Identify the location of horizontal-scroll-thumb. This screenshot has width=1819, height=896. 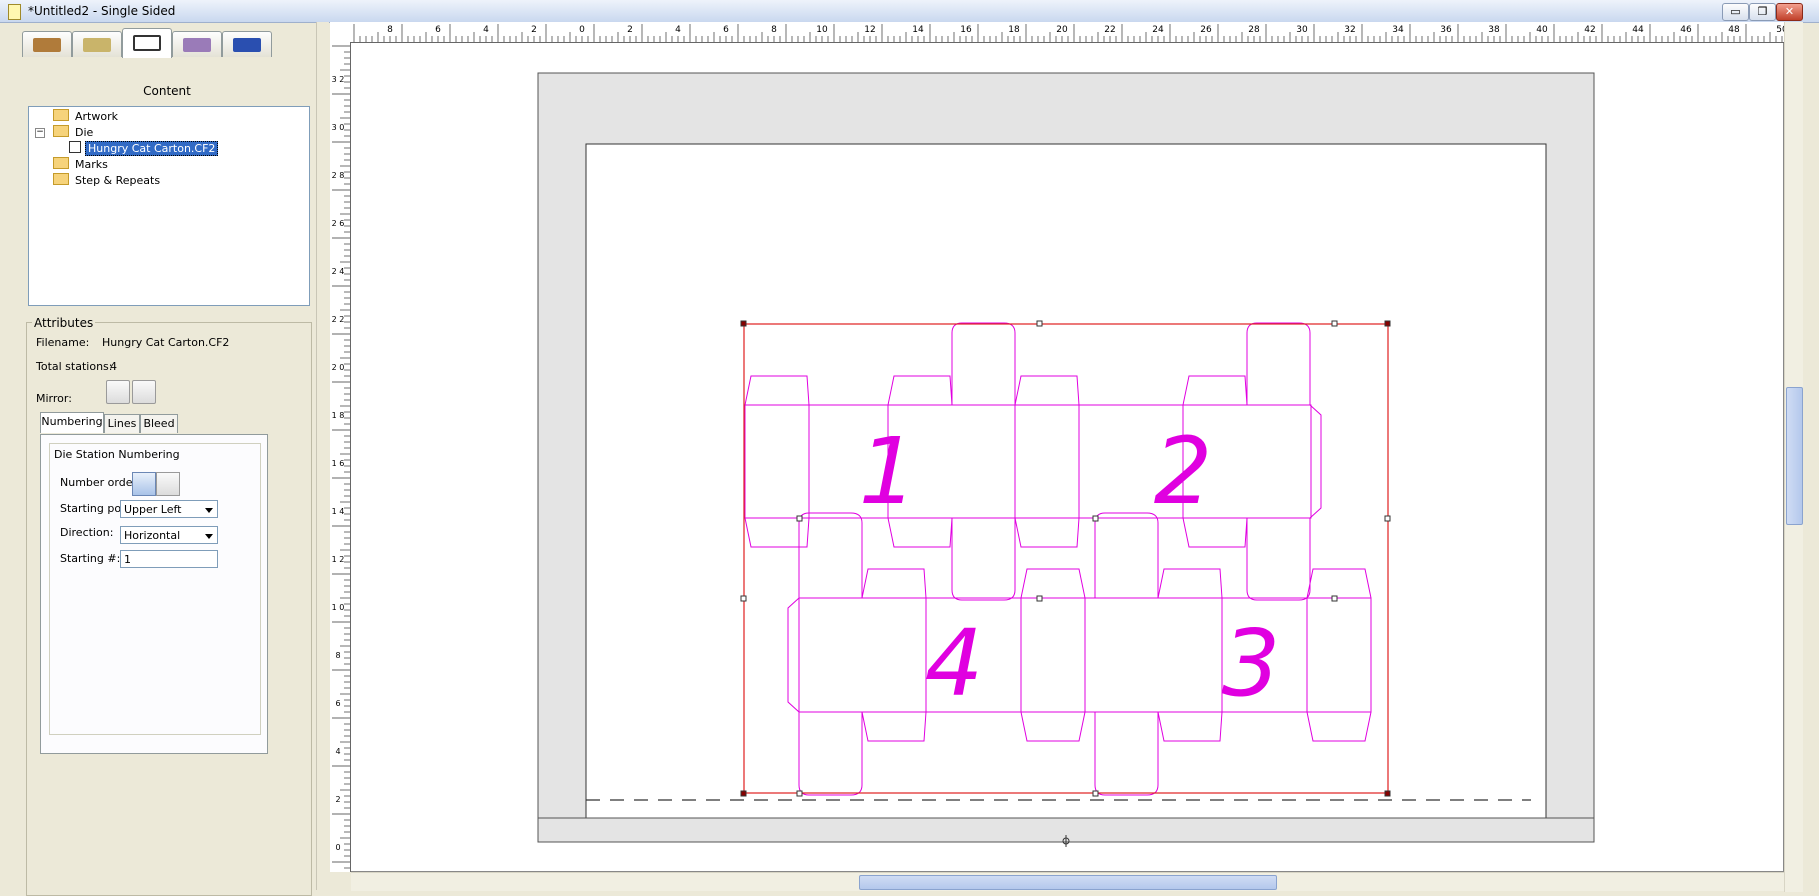
(1068, 882).